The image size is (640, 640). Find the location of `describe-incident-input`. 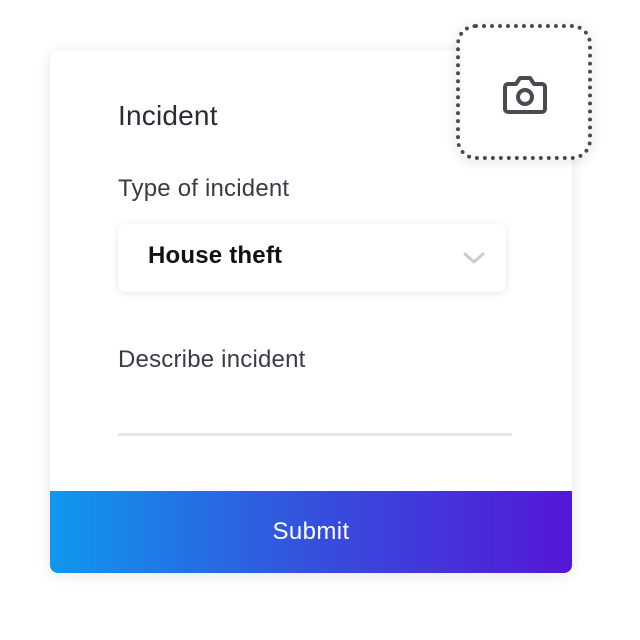

describe-incident-input is located at coordinates (315, 408).